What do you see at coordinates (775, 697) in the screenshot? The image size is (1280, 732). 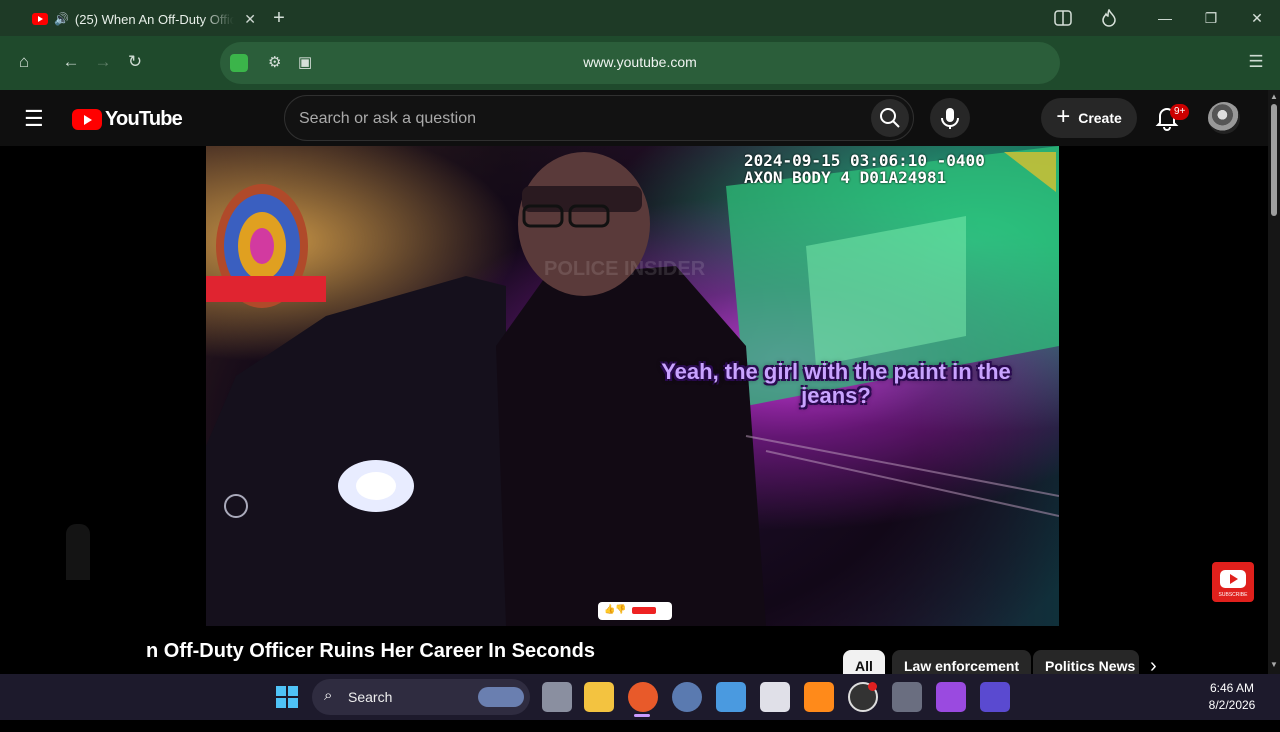 I see `snipping-tool-icon` at bounding box center [775, 697].